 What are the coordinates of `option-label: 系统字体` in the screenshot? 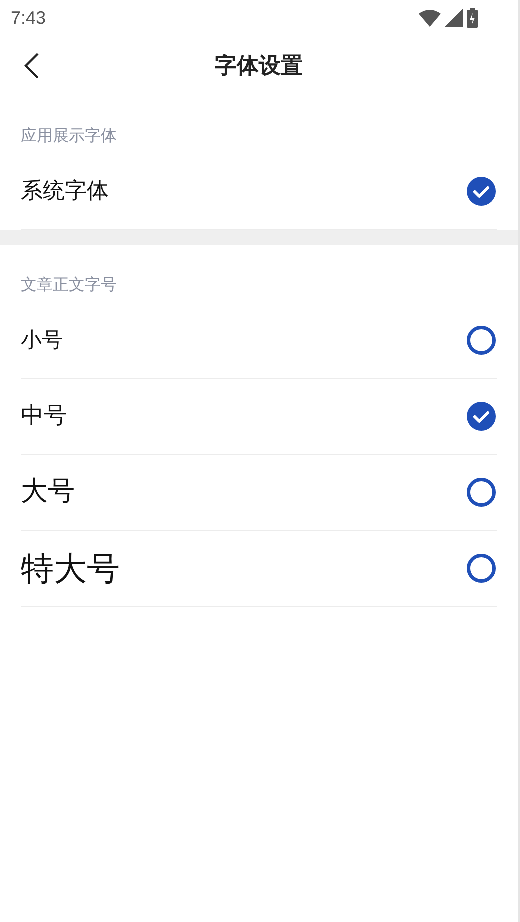 It's located at (65, 192).